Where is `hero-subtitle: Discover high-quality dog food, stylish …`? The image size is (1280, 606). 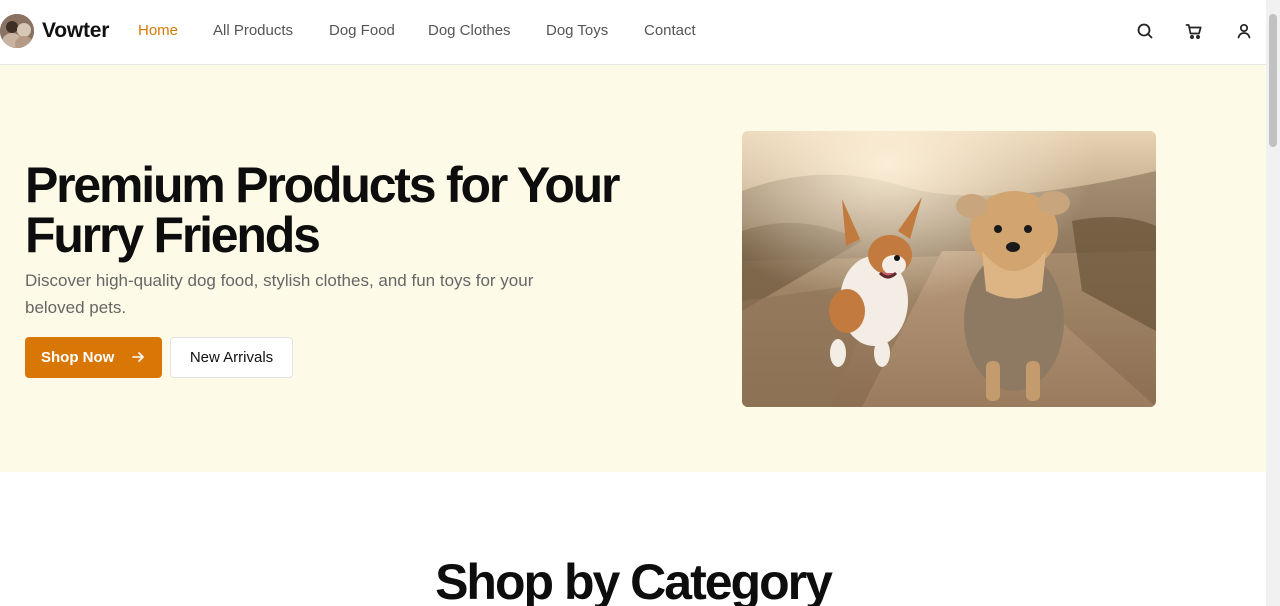 hero-subtitle: Discover high-quality dog food, stylish … is located at coordinates (279, 294).